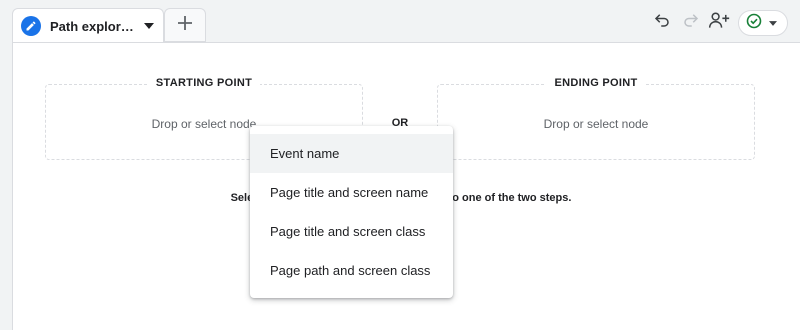 The image size is (800, 330). I want to click on menu-item-label: Page title and screen name, so click(349, 192).